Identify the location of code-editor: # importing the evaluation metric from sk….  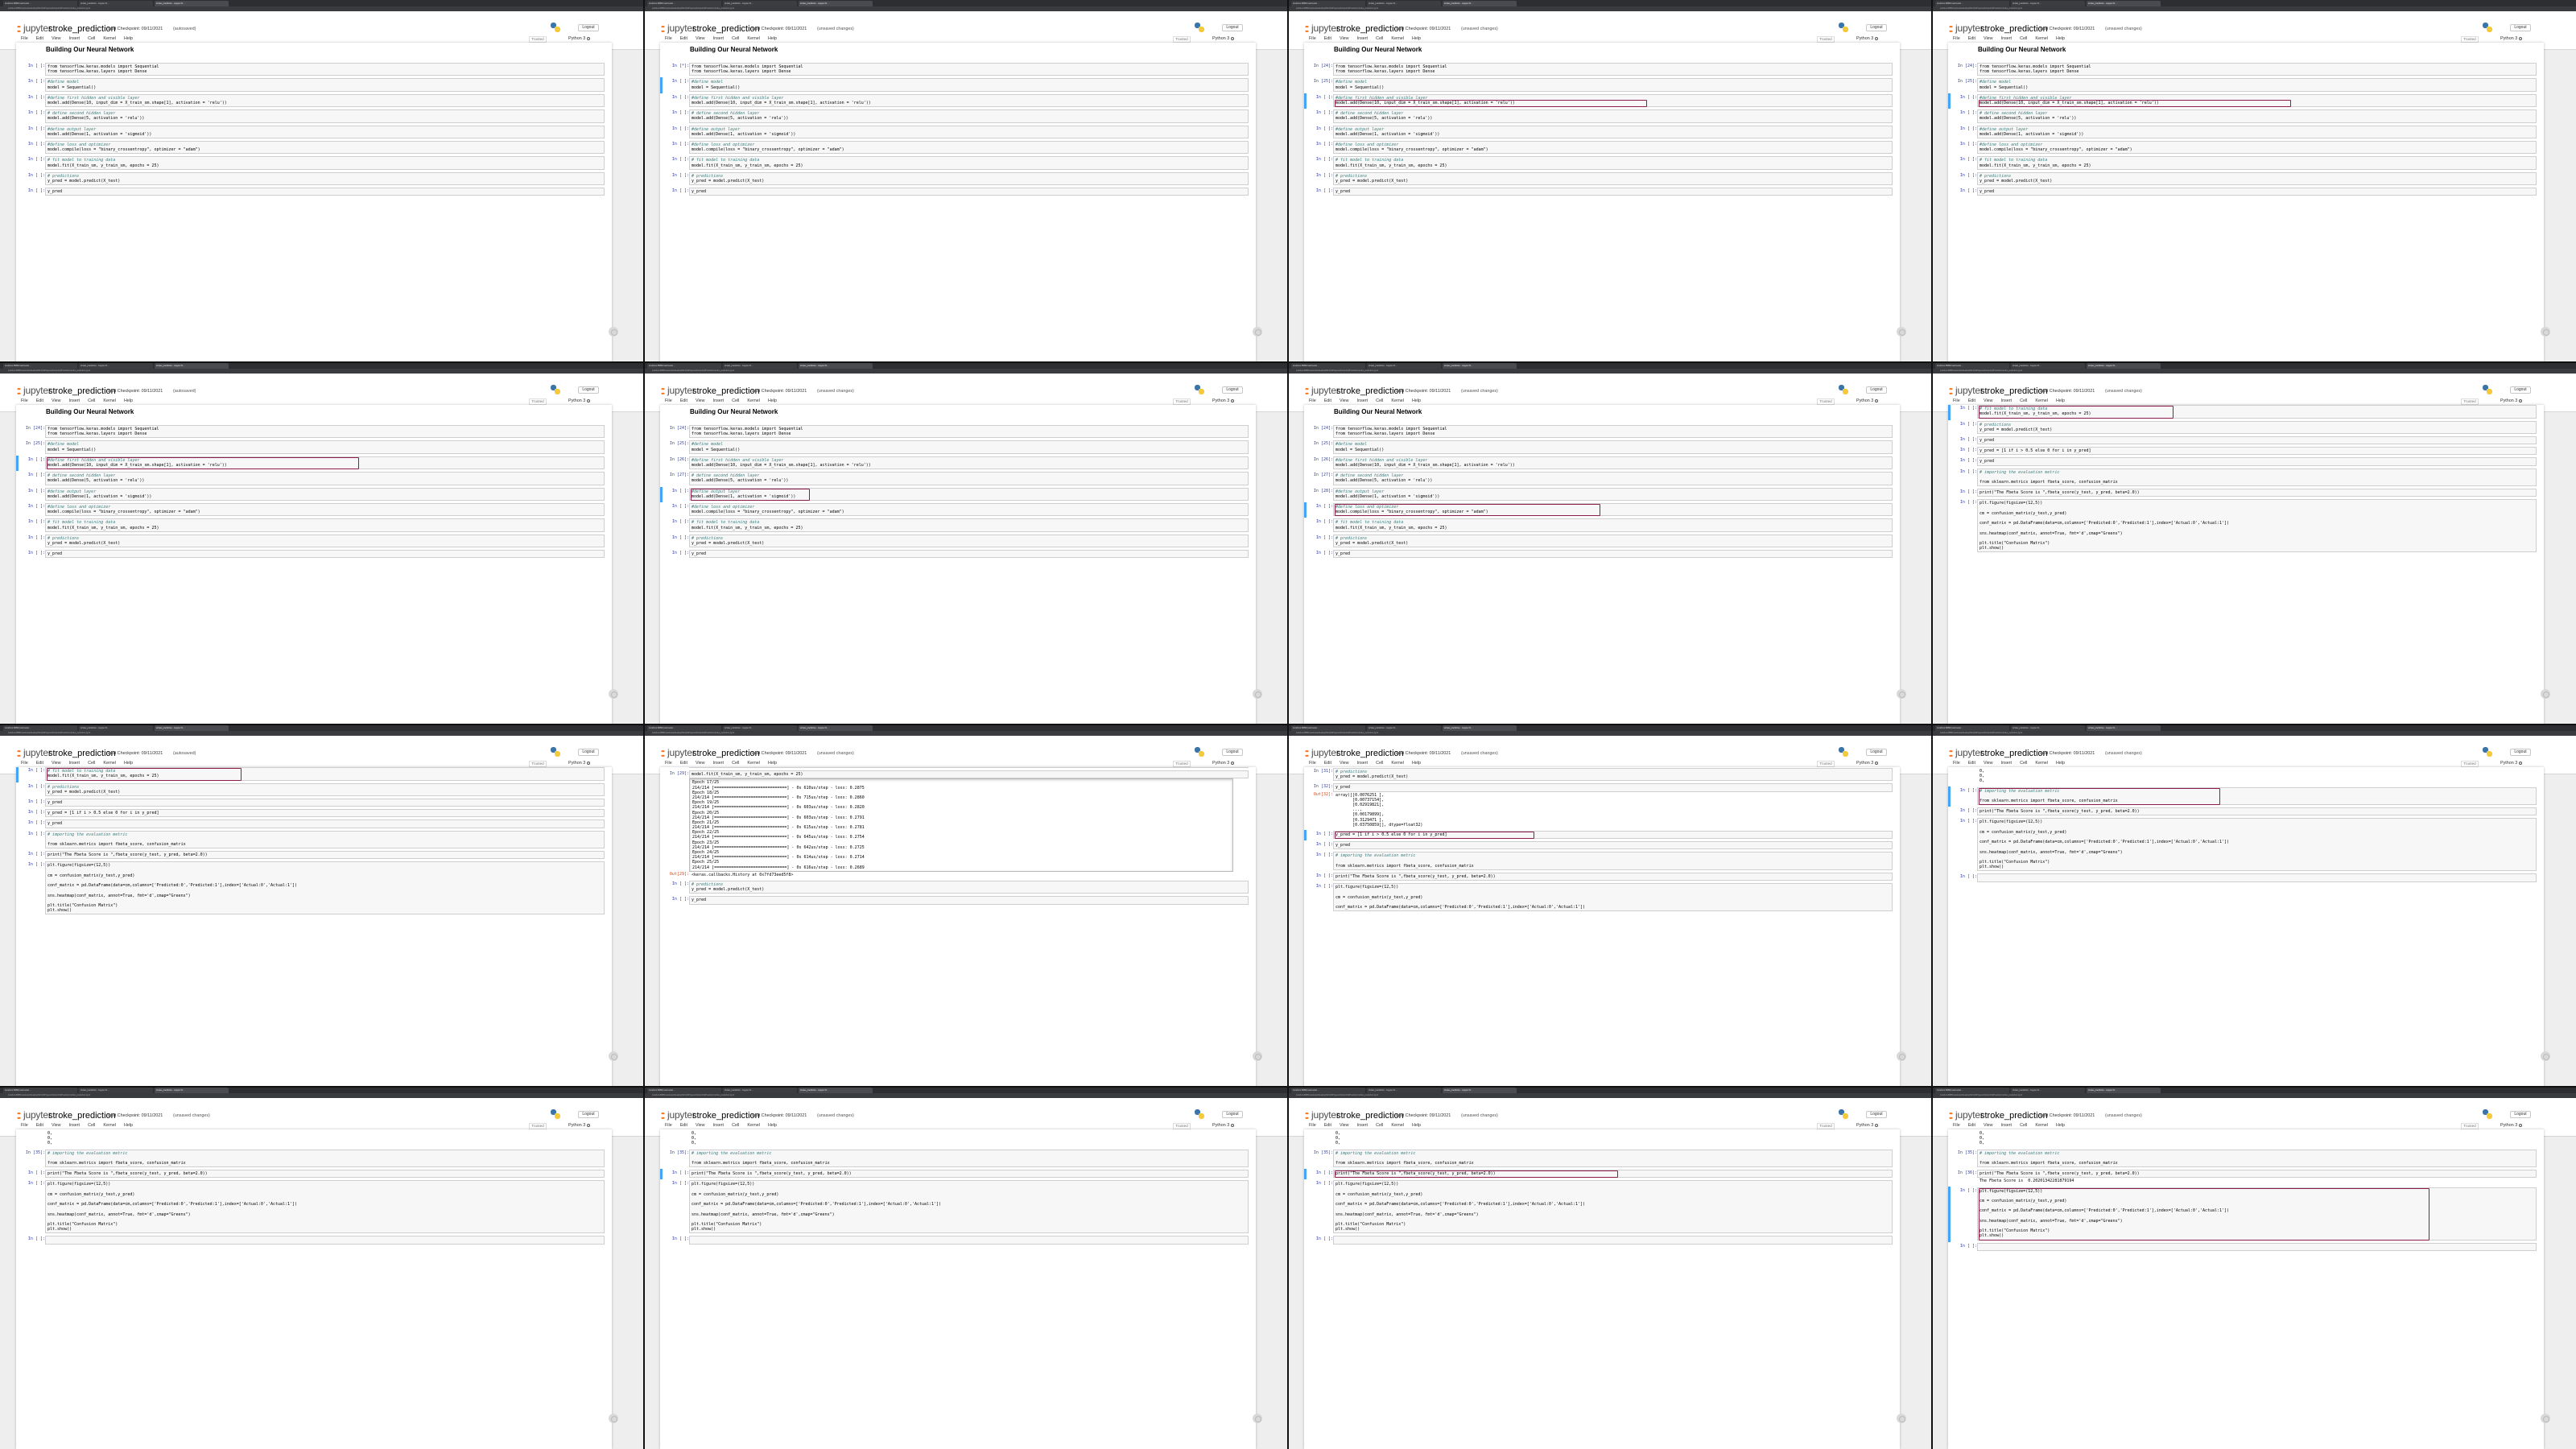
(1613, 1158).